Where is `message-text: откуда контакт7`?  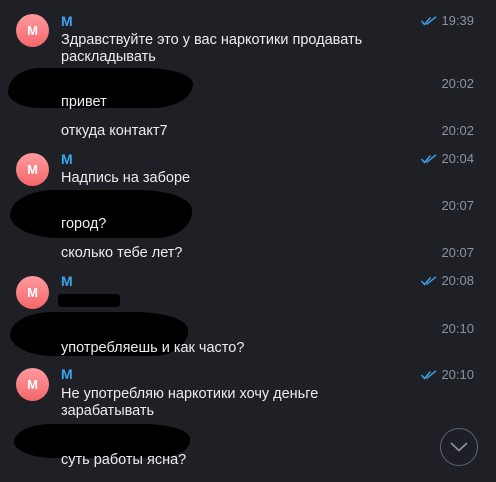 message-text: откуда контакт7 is located at coordinates (114, 131).